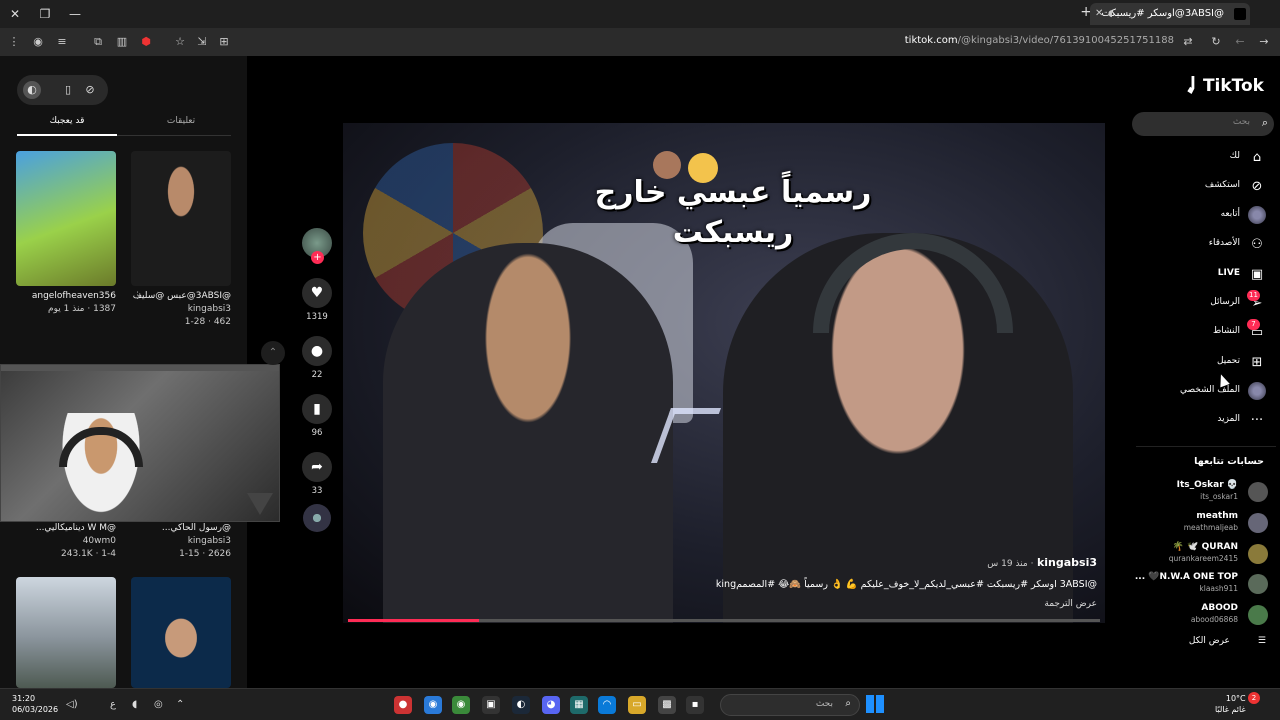 The image size is (1280, 720). I want to click on reload-icon: ↻, so click(1216, 42).